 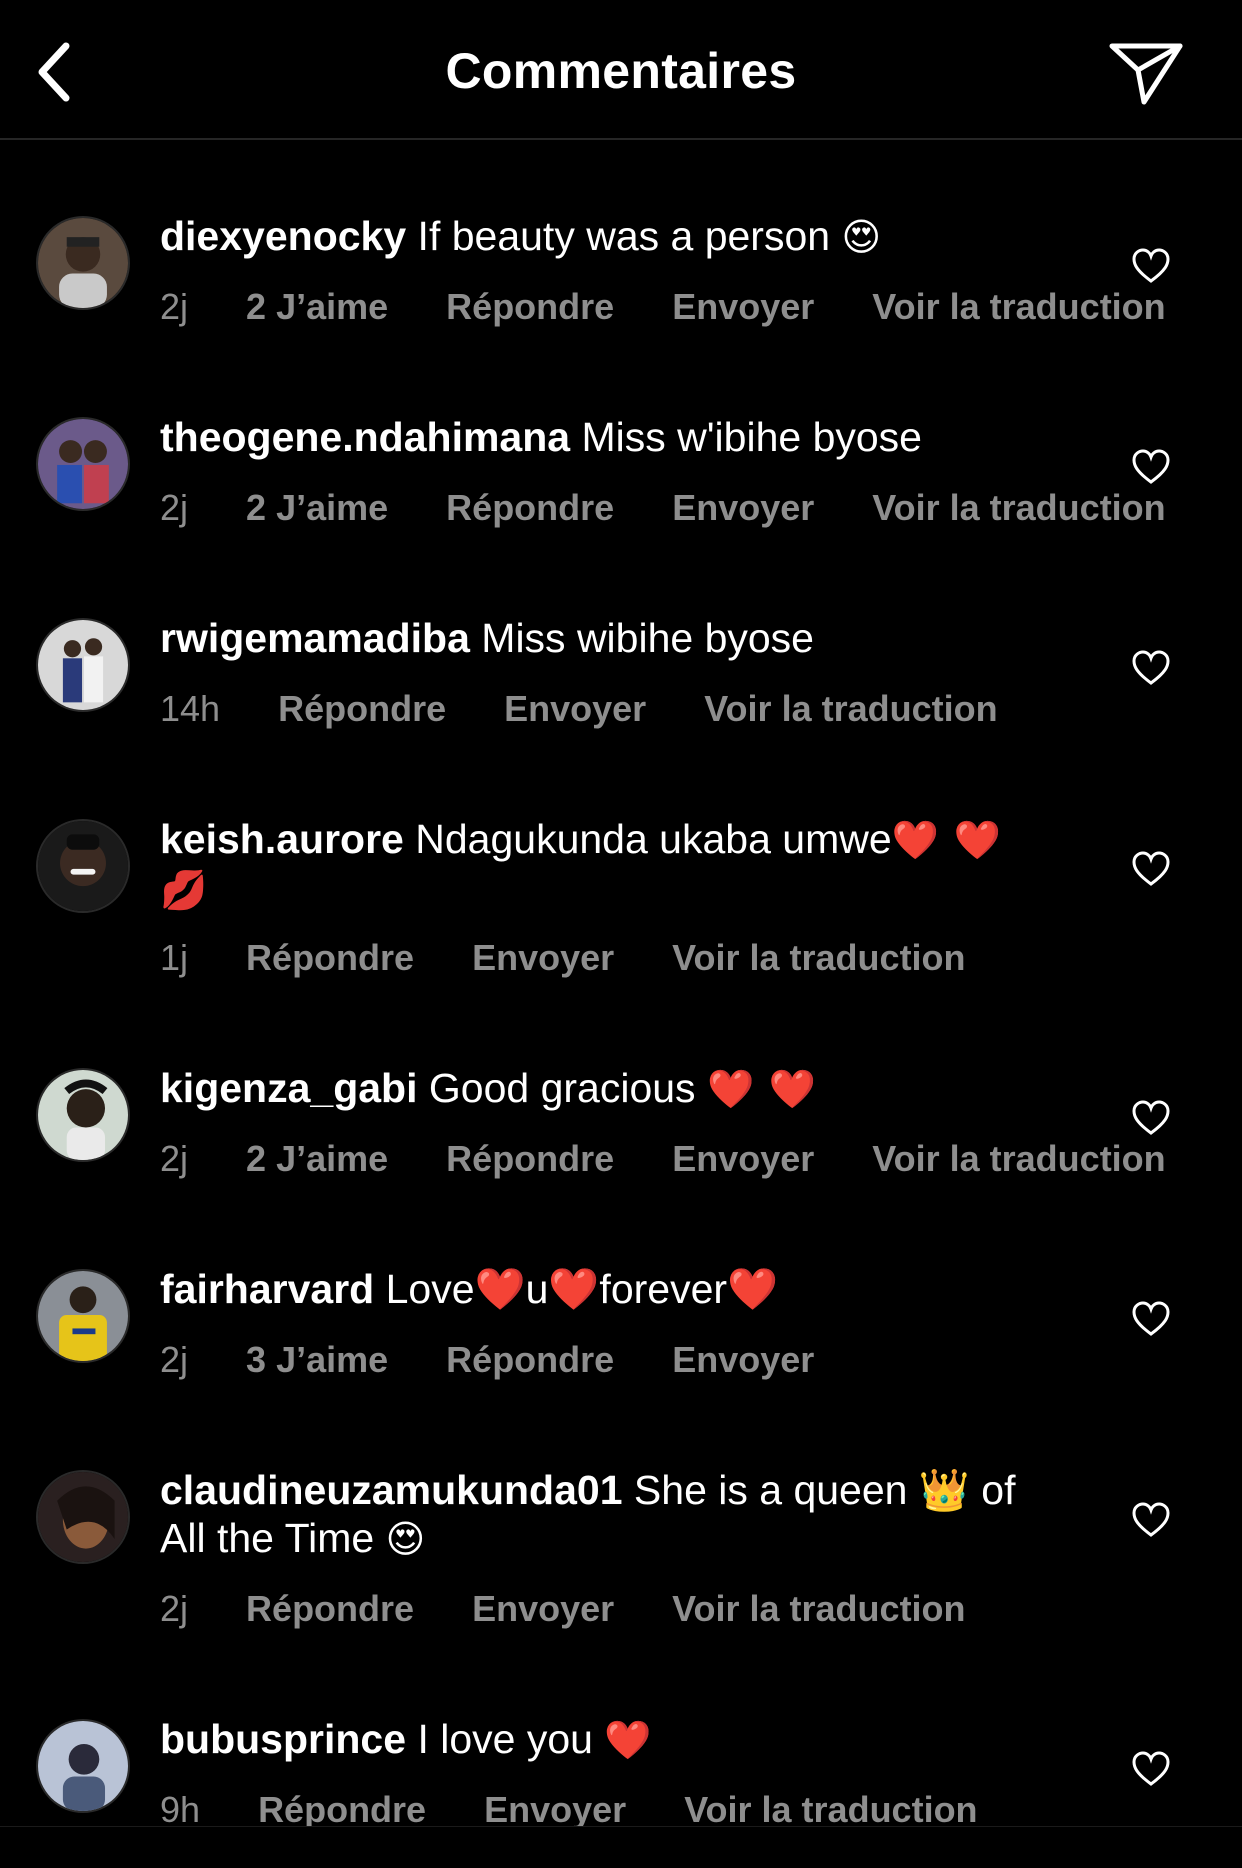 I want to click on comment-text: theogene.ndahimana Miss w'ibihe byose, so click(x=610, y=437).